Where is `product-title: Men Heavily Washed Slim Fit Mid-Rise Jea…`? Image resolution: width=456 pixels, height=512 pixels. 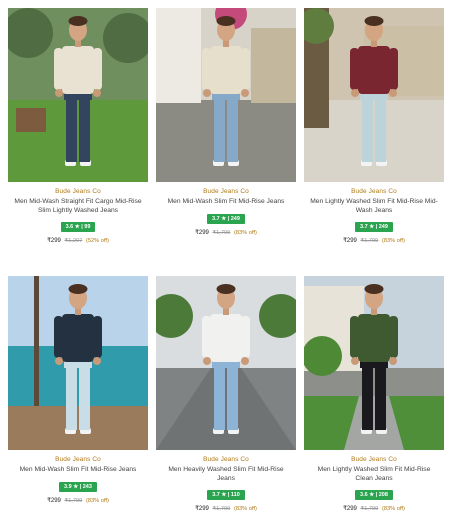
product-title: Men Heavily Washed Slim Fit Mid-Rise Jea… is located at coordinates (226, 474).